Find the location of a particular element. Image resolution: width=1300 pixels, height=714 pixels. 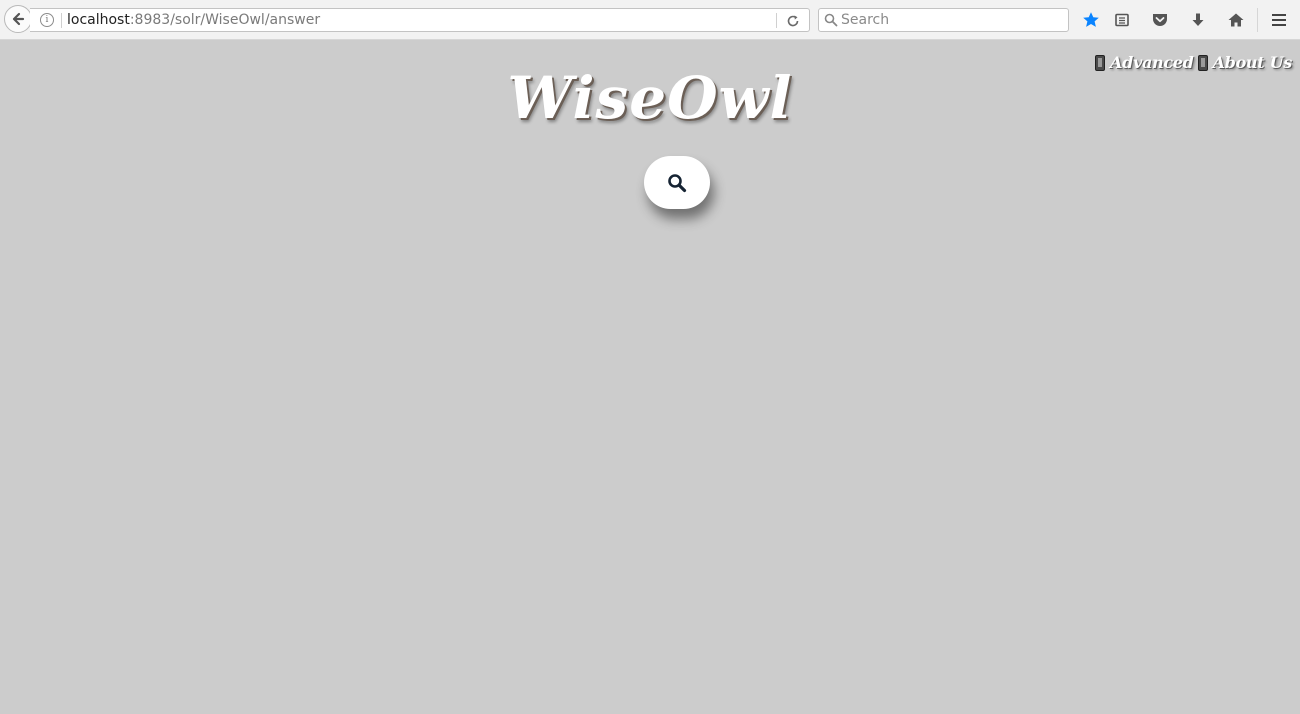

reload-icon is located at coordinates (793, 21).